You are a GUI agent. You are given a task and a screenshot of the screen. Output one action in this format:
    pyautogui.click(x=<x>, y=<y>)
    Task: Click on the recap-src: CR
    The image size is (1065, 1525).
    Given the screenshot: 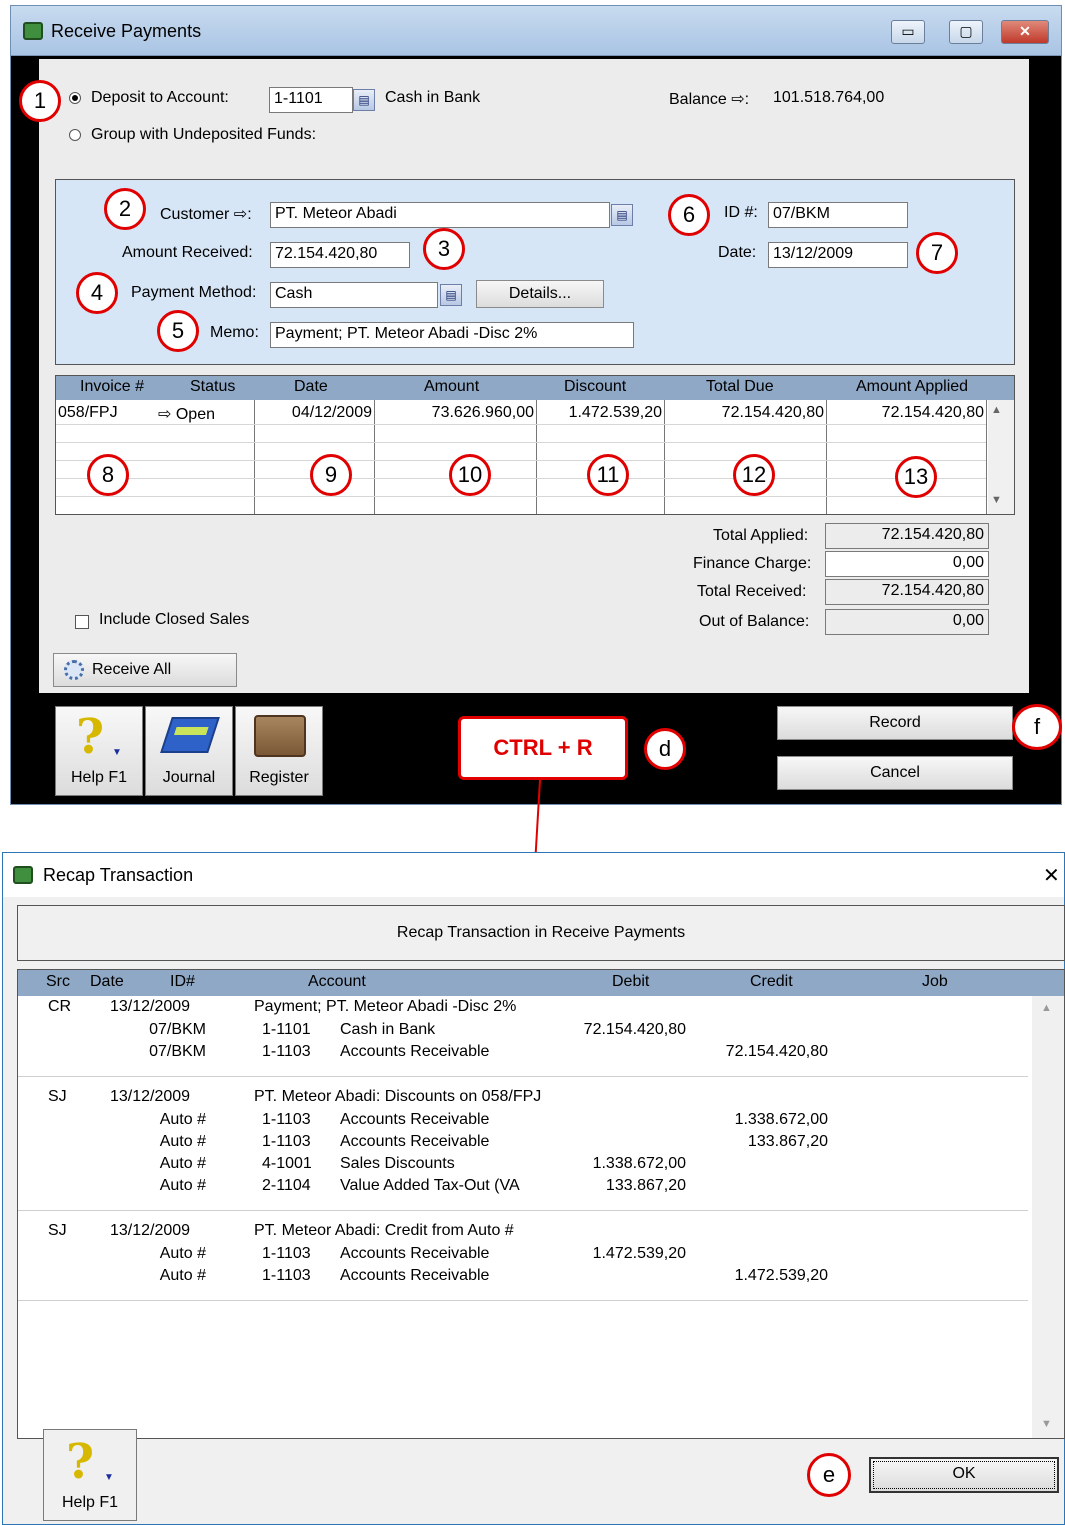 What is the action you would take?
    pyautogui.click(x=60, y=1006)
    